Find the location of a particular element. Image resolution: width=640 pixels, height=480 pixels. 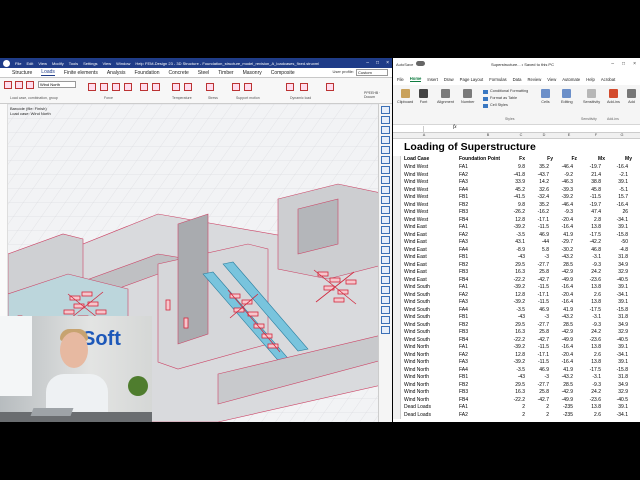

fem-tab-finite-elements: Finite elements is located at coordinates (81, 73).